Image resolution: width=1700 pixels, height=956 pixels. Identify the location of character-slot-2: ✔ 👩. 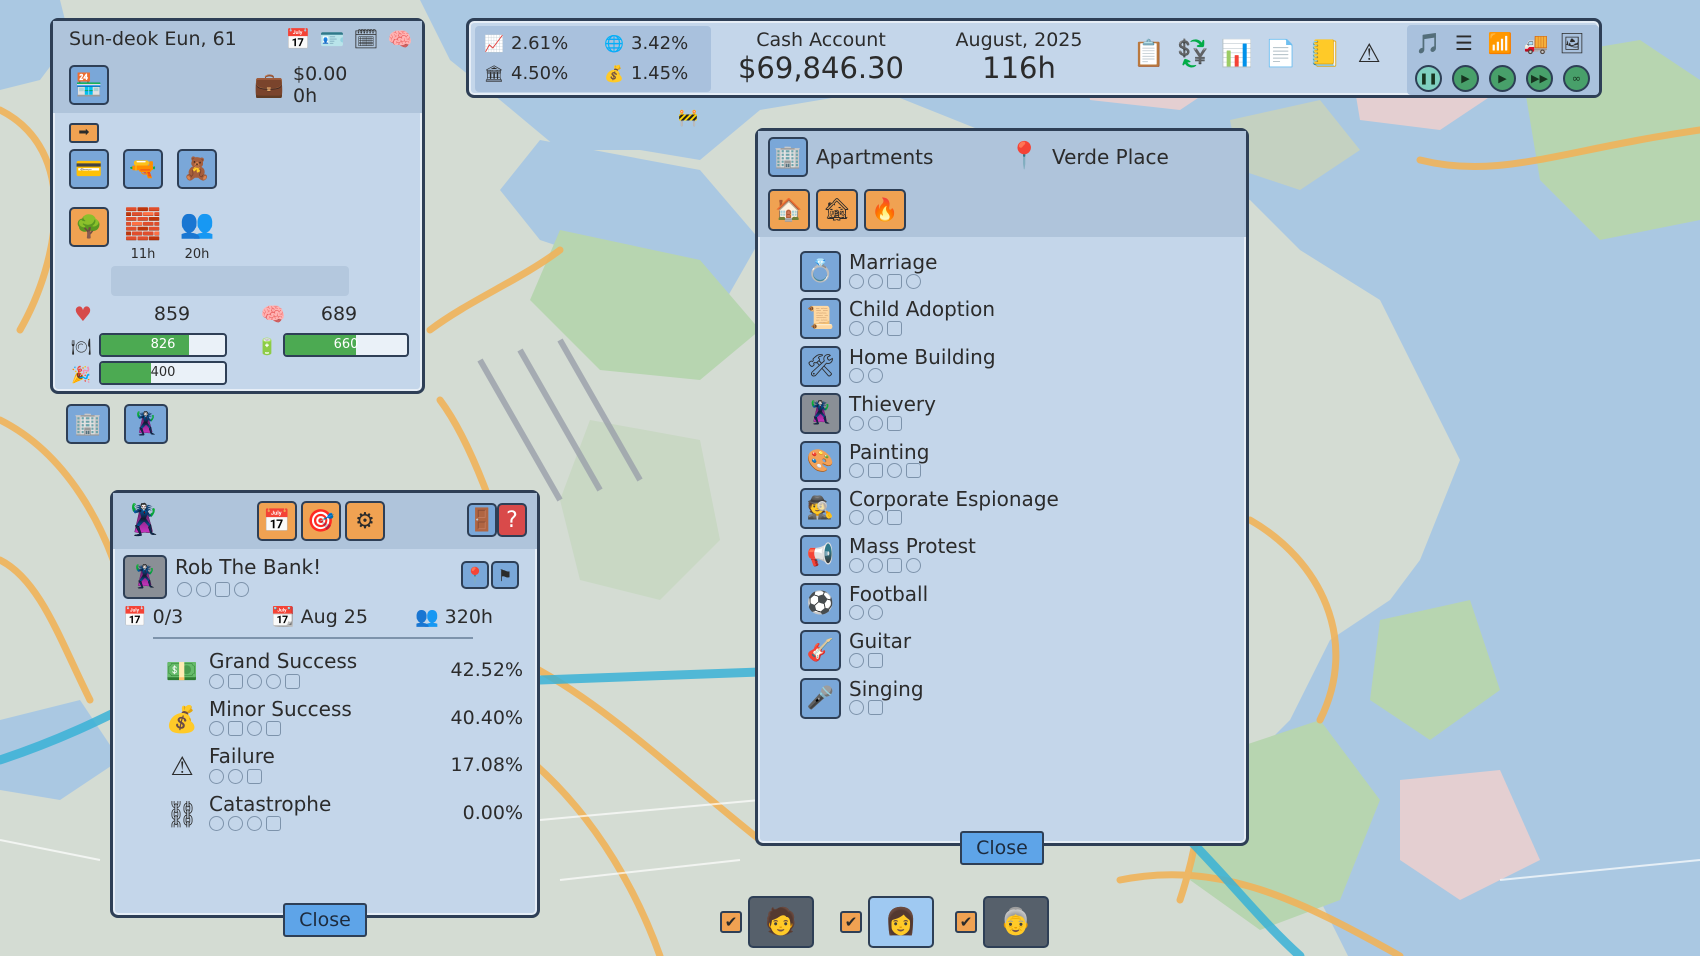
(887, 922).